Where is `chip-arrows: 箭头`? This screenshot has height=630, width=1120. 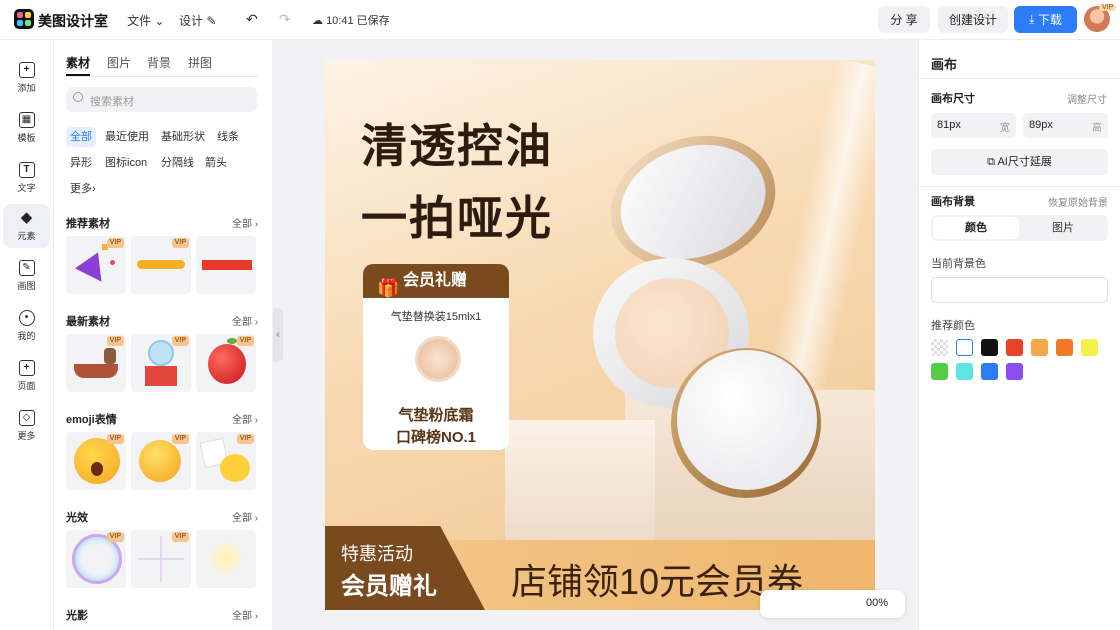
chip-arrows: 箭头 is located at coordinates (216, 163).